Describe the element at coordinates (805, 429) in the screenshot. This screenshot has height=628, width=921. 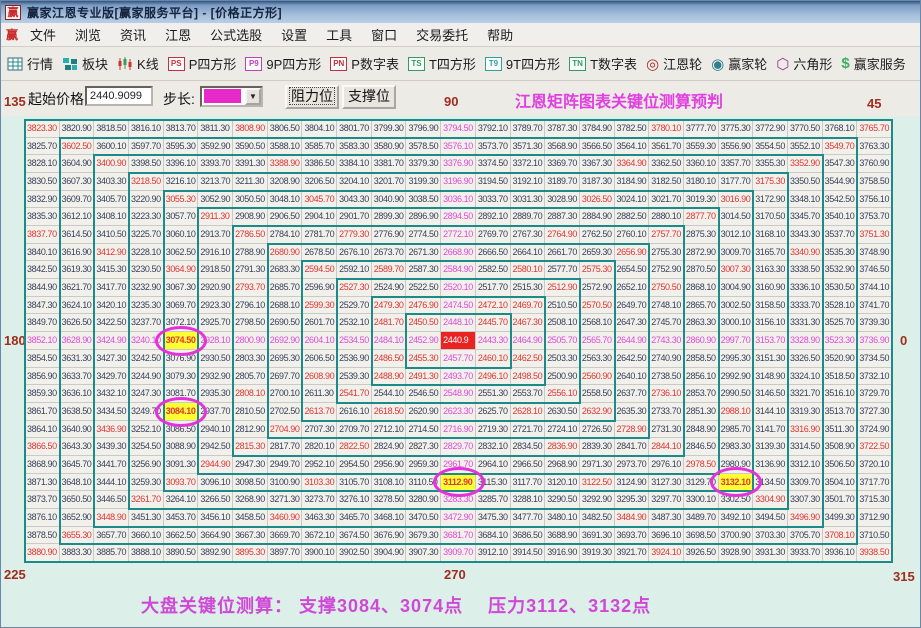
I see `grid-cell: 3316.90` at that location.